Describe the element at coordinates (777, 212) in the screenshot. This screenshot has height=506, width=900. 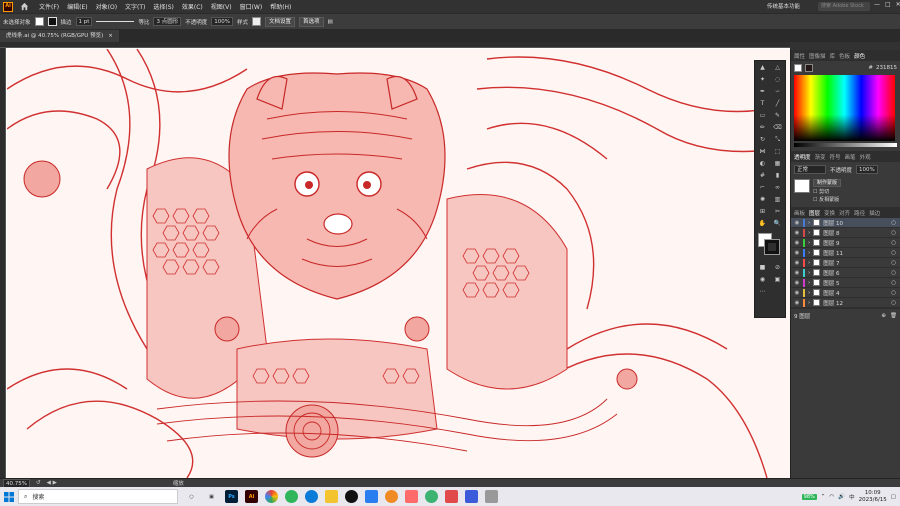
I see `slice-tool-icon: ✂` at that location.